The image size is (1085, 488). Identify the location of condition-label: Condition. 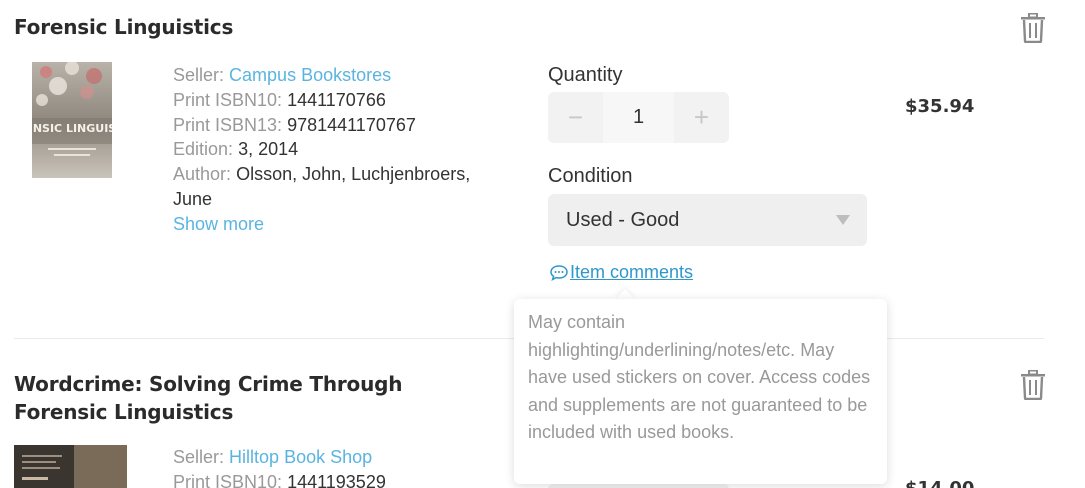
(590, 176).